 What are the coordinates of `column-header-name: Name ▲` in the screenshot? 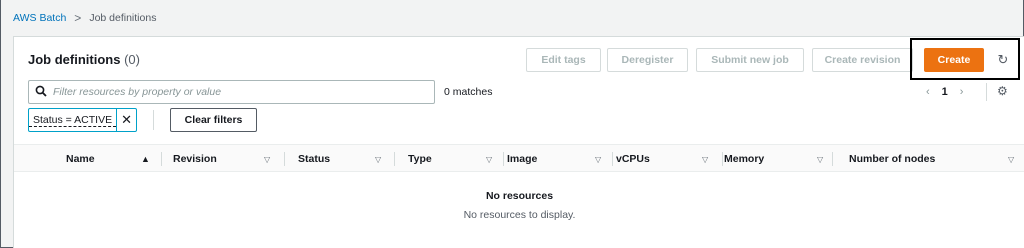 It's located at (114, 159).